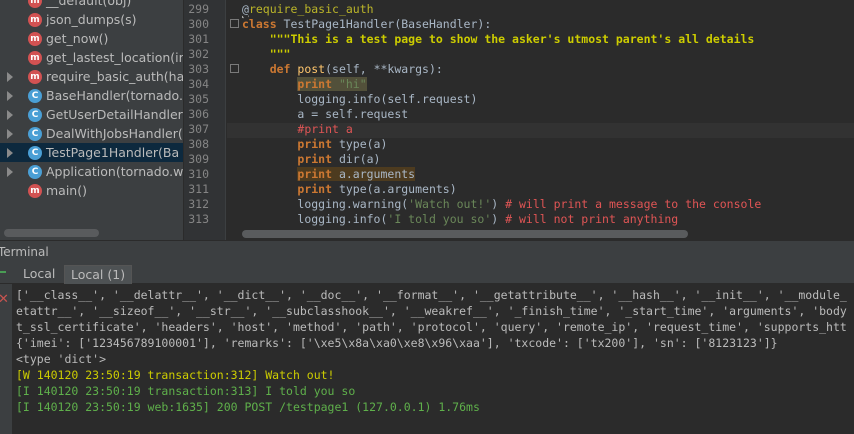  I want to click on structure-item: C TestPage1Handler(Ba, so click(91, 152).